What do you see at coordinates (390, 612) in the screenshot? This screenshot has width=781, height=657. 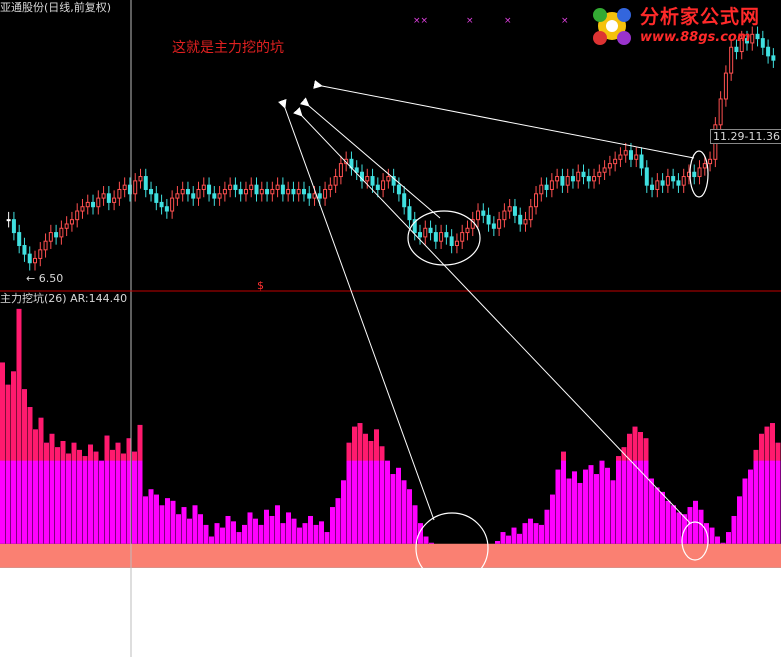 I see `white-band` at bounding box center [390, 612].